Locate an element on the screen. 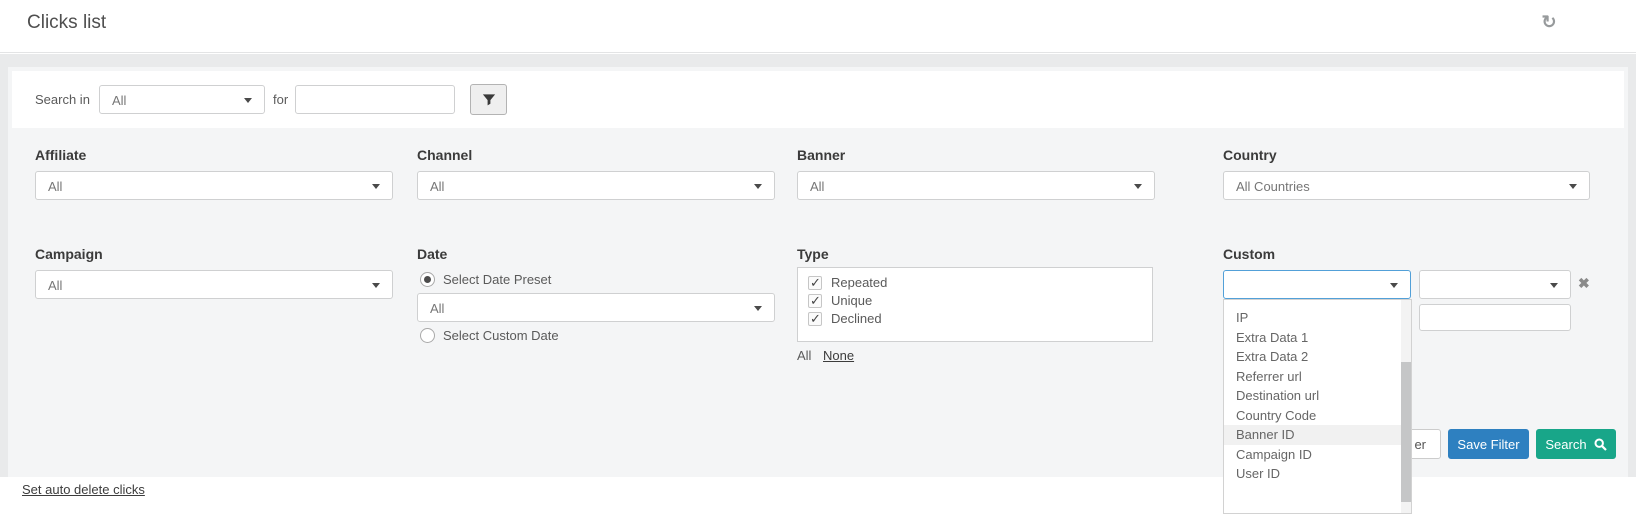 The width and height of the screenshot is (1636, 525). search-term-input is located at coordinates (375, 99).